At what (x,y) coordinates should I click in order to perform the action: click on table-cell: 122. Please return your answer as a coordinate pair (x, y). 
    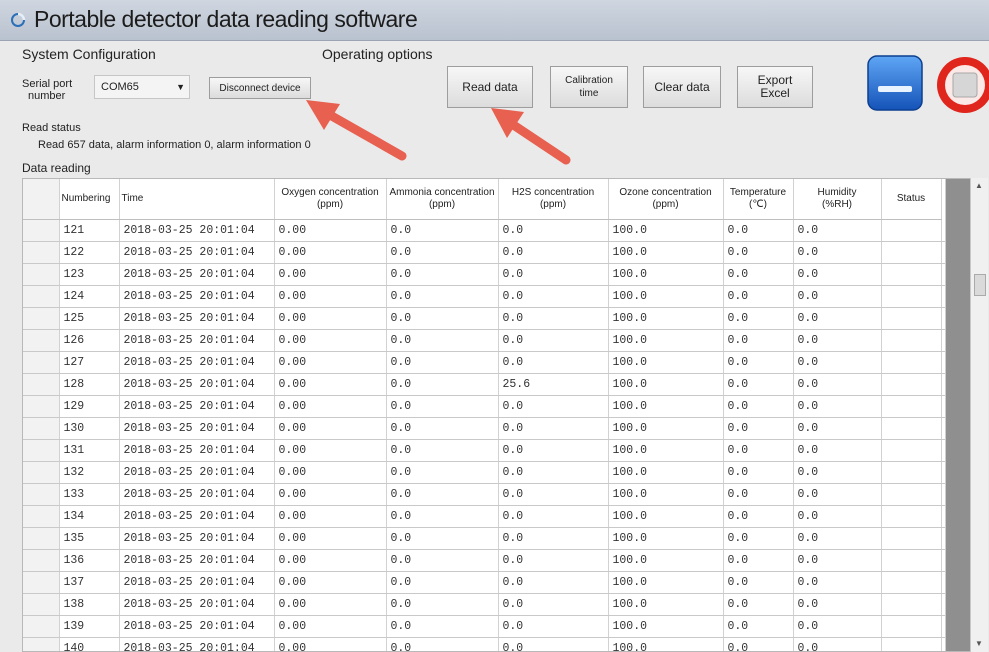
    Looking at the image, I should click on (89, 252).